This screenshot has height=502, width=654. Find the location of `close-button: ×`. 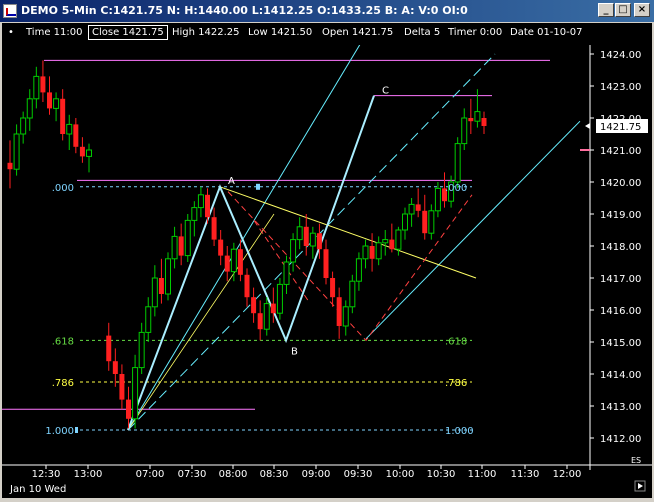

close-button: × is located at coordinates (642, 10).